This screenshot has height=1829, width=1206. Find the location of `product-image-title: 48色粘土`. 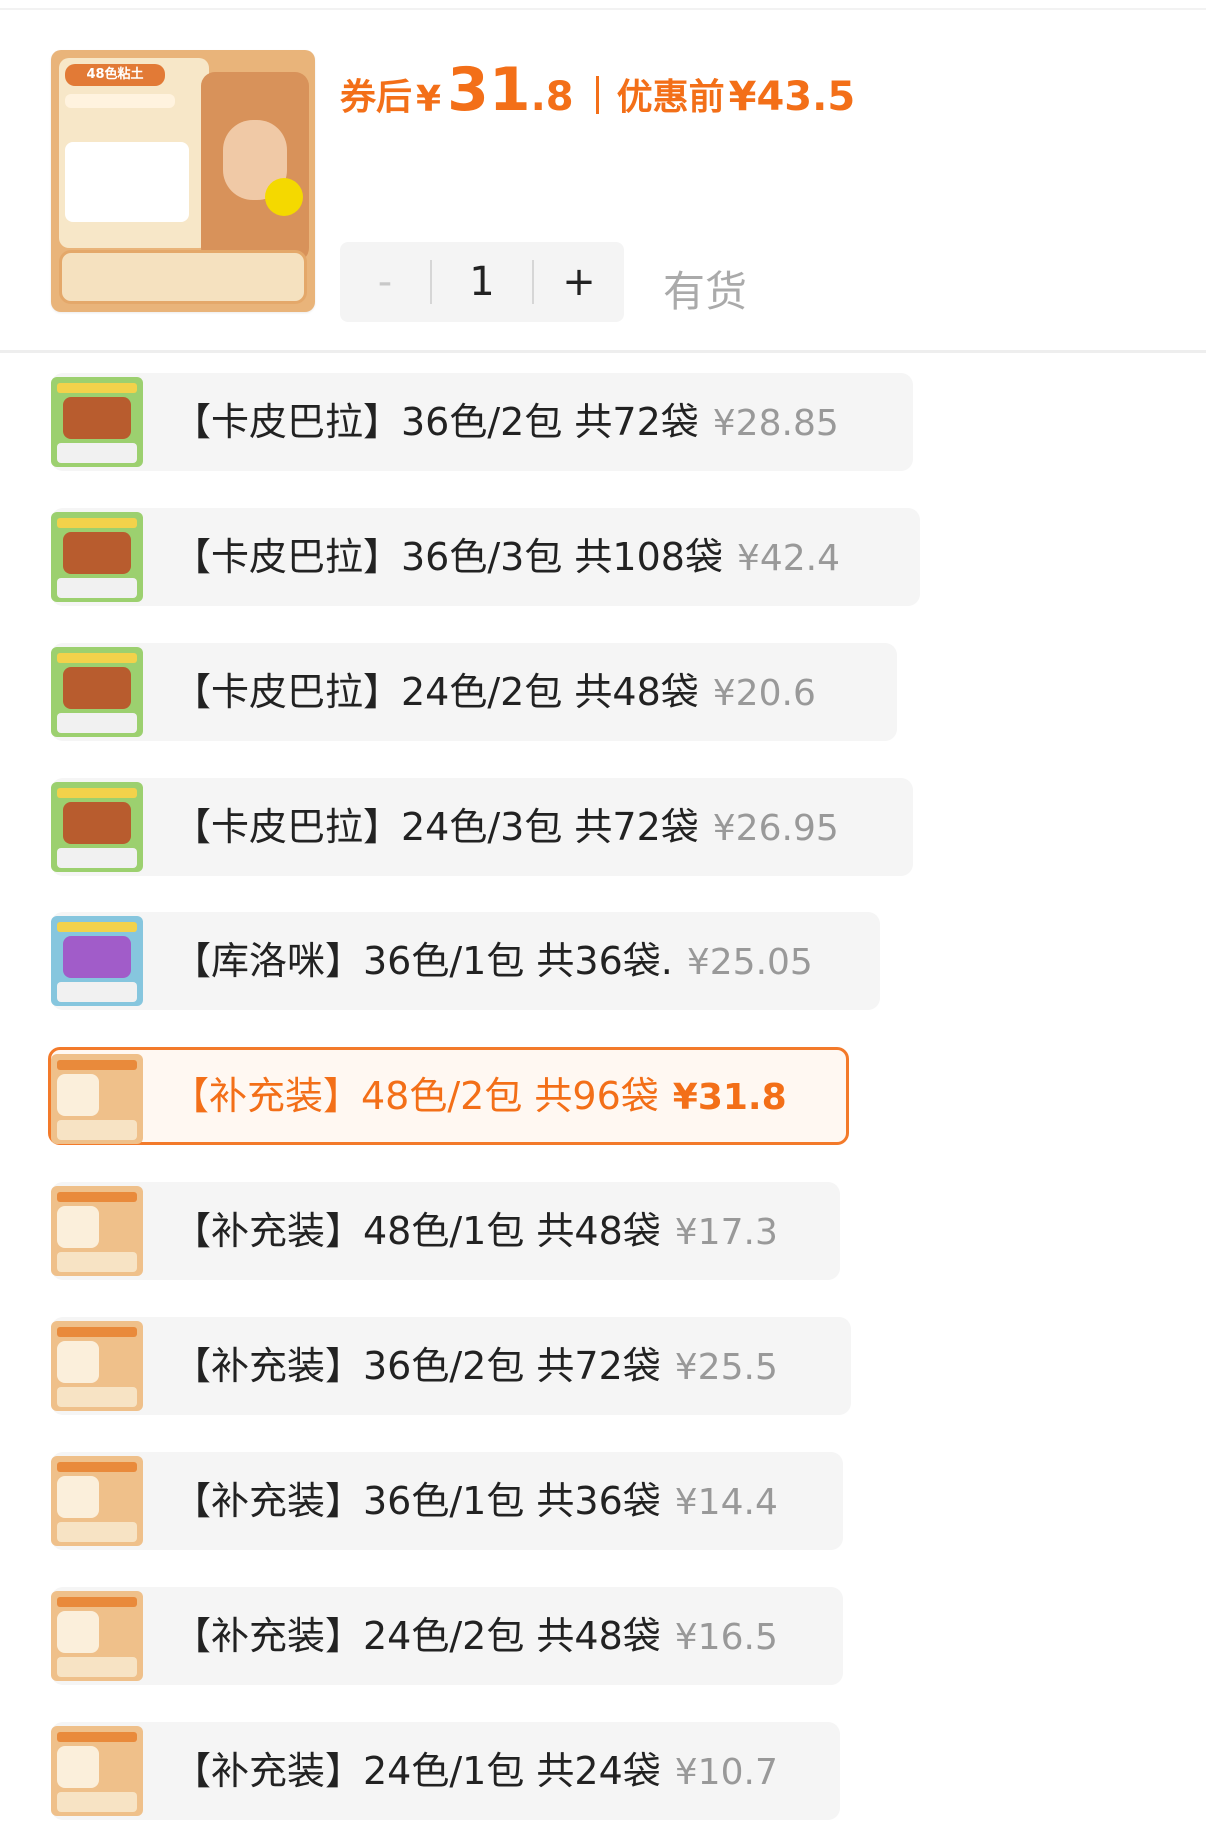

product-image-title: 48色粘土 is located at coordinates (115, 75).